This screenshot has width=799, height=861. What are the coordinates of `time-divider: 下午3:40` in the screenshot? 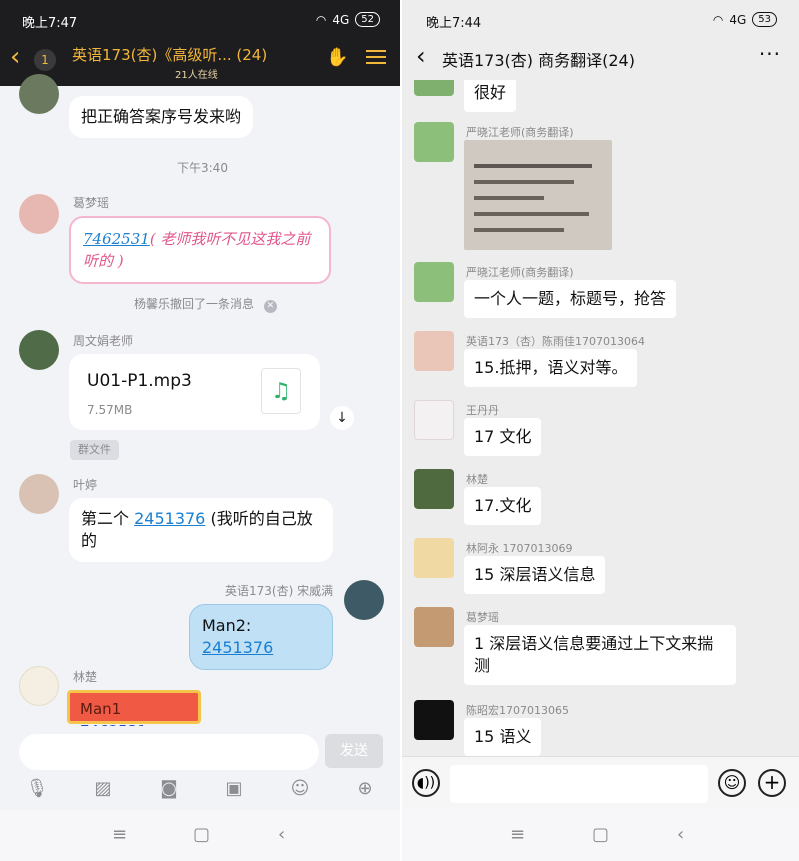 It's located at (202, 168).